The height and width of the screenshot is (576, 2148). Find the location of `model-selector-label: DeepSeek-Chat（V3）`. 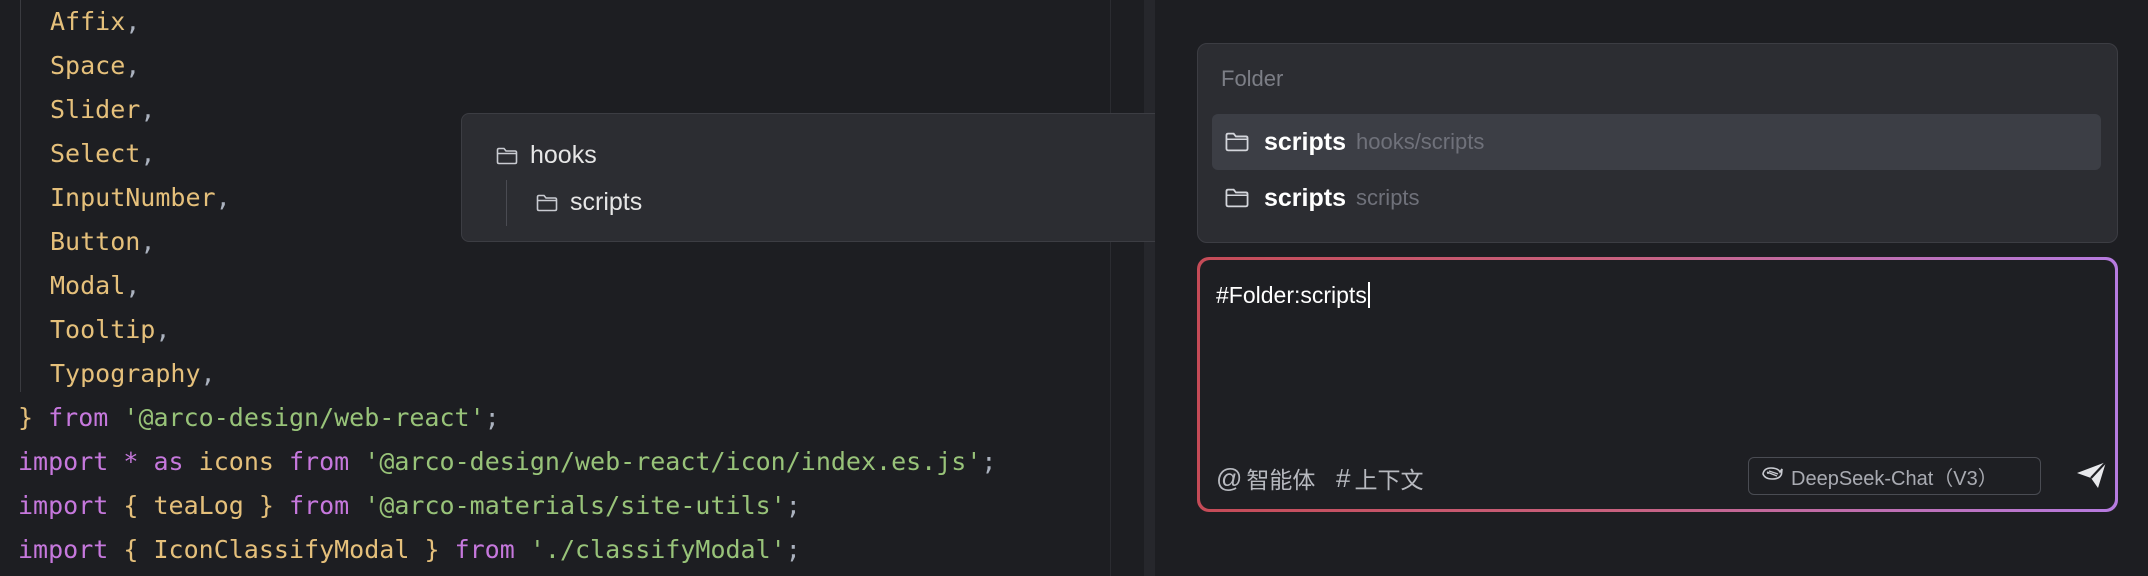

model-selector-label: DeepSeek-Chat（V3） is located at coordinates (1894, 478).